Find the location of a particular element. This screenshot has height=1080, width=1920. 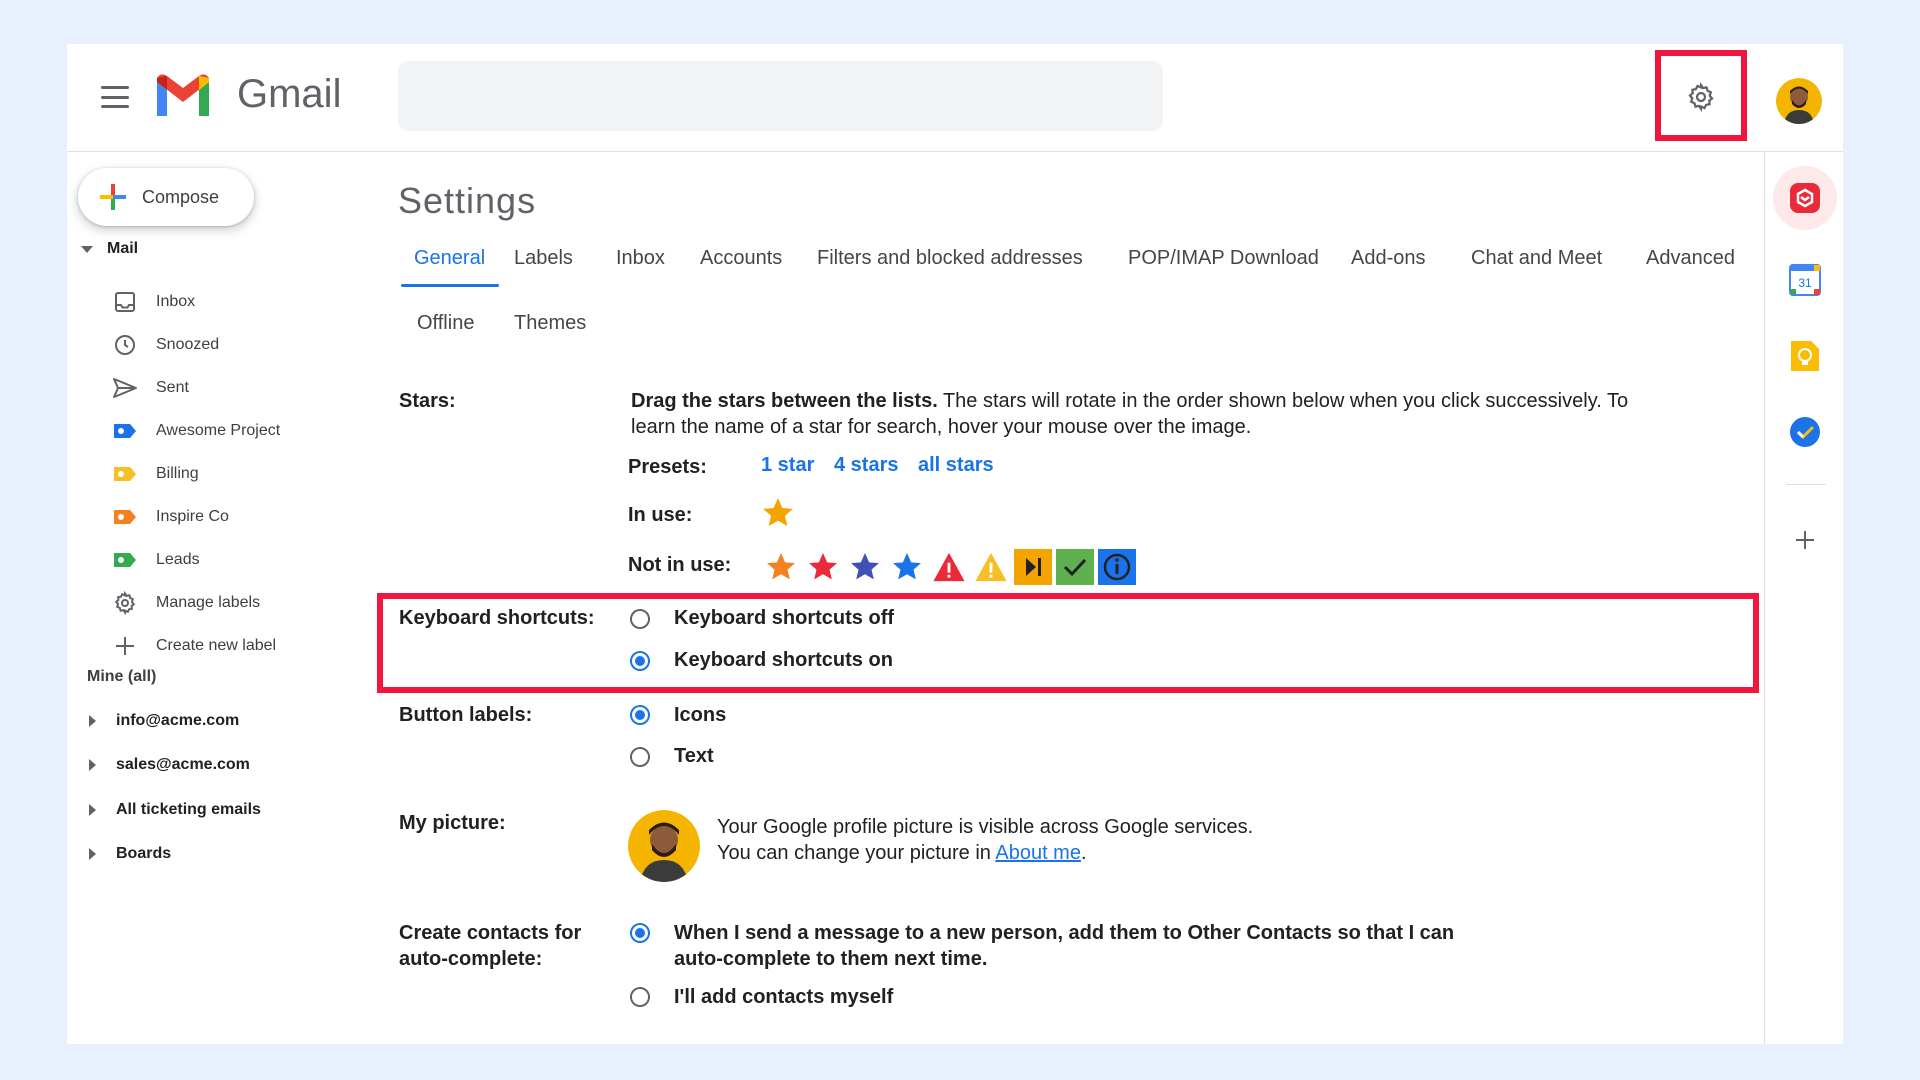

not-in-use-label: Not in use: is located at coordinates (680, 565).